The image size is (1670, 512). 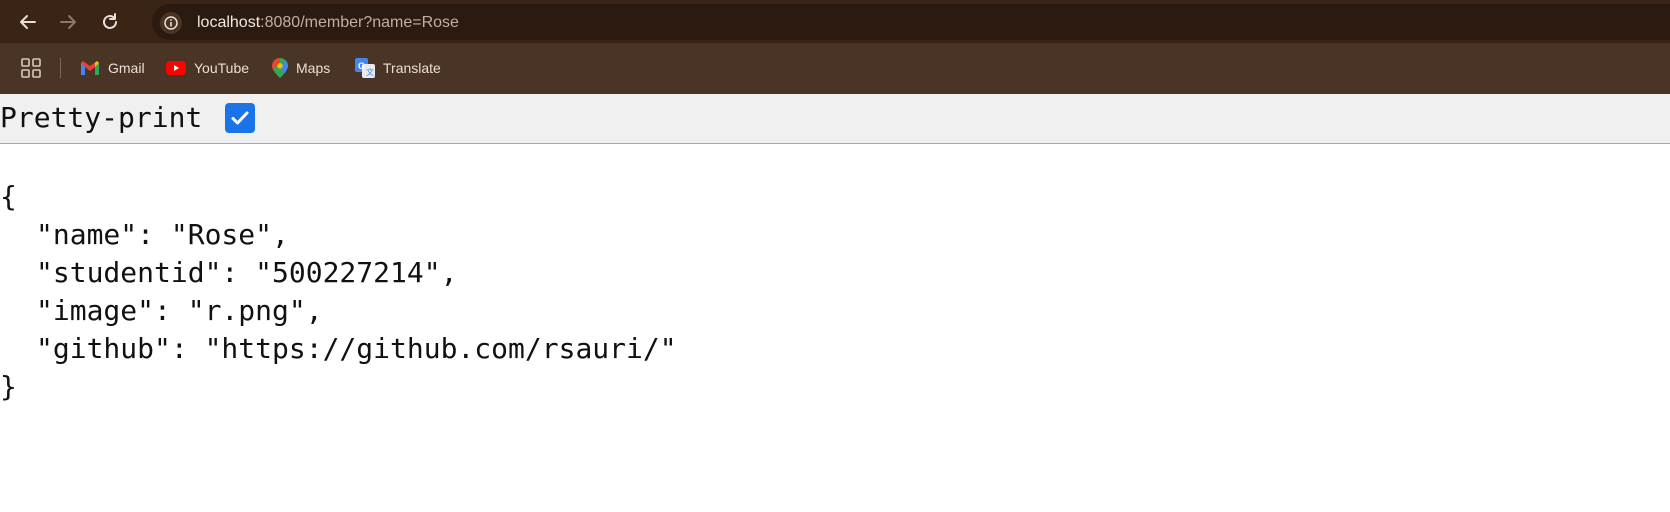 What do you see at coordinates (835, 68) in the screenshot?
I see `bookmarks-bar: Gmail YouTube Maps G 文 Translate` at bounding box center [835, 68].